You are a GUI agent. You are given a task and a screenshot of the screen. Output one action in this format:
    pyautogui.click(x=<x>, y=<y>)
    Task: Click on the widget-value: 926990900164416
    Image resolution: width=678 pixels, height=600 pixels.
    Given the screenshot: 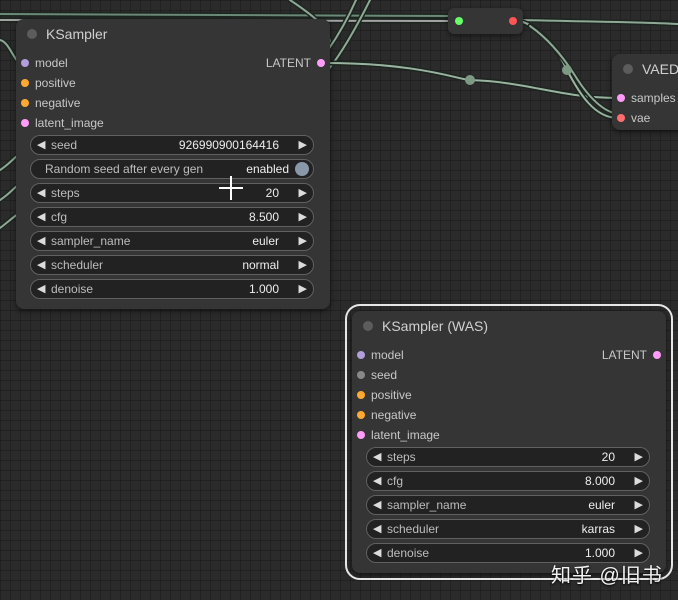 What is the action you would take?
    pyautogui.click(x=228, y=145)
    